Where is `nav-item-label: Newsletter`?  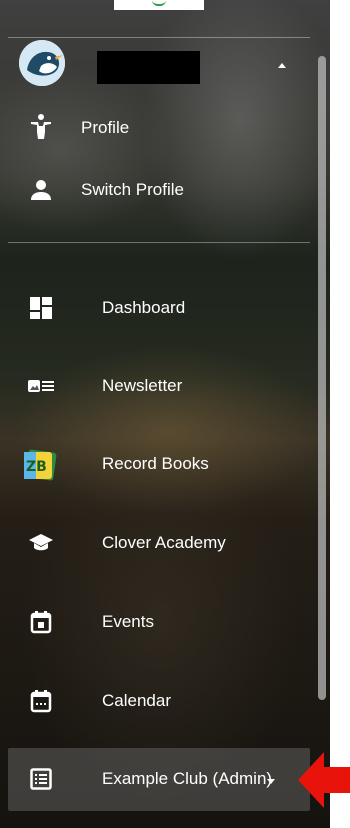 nav-item-label: Newsletter is located at coordinates (142, 385).